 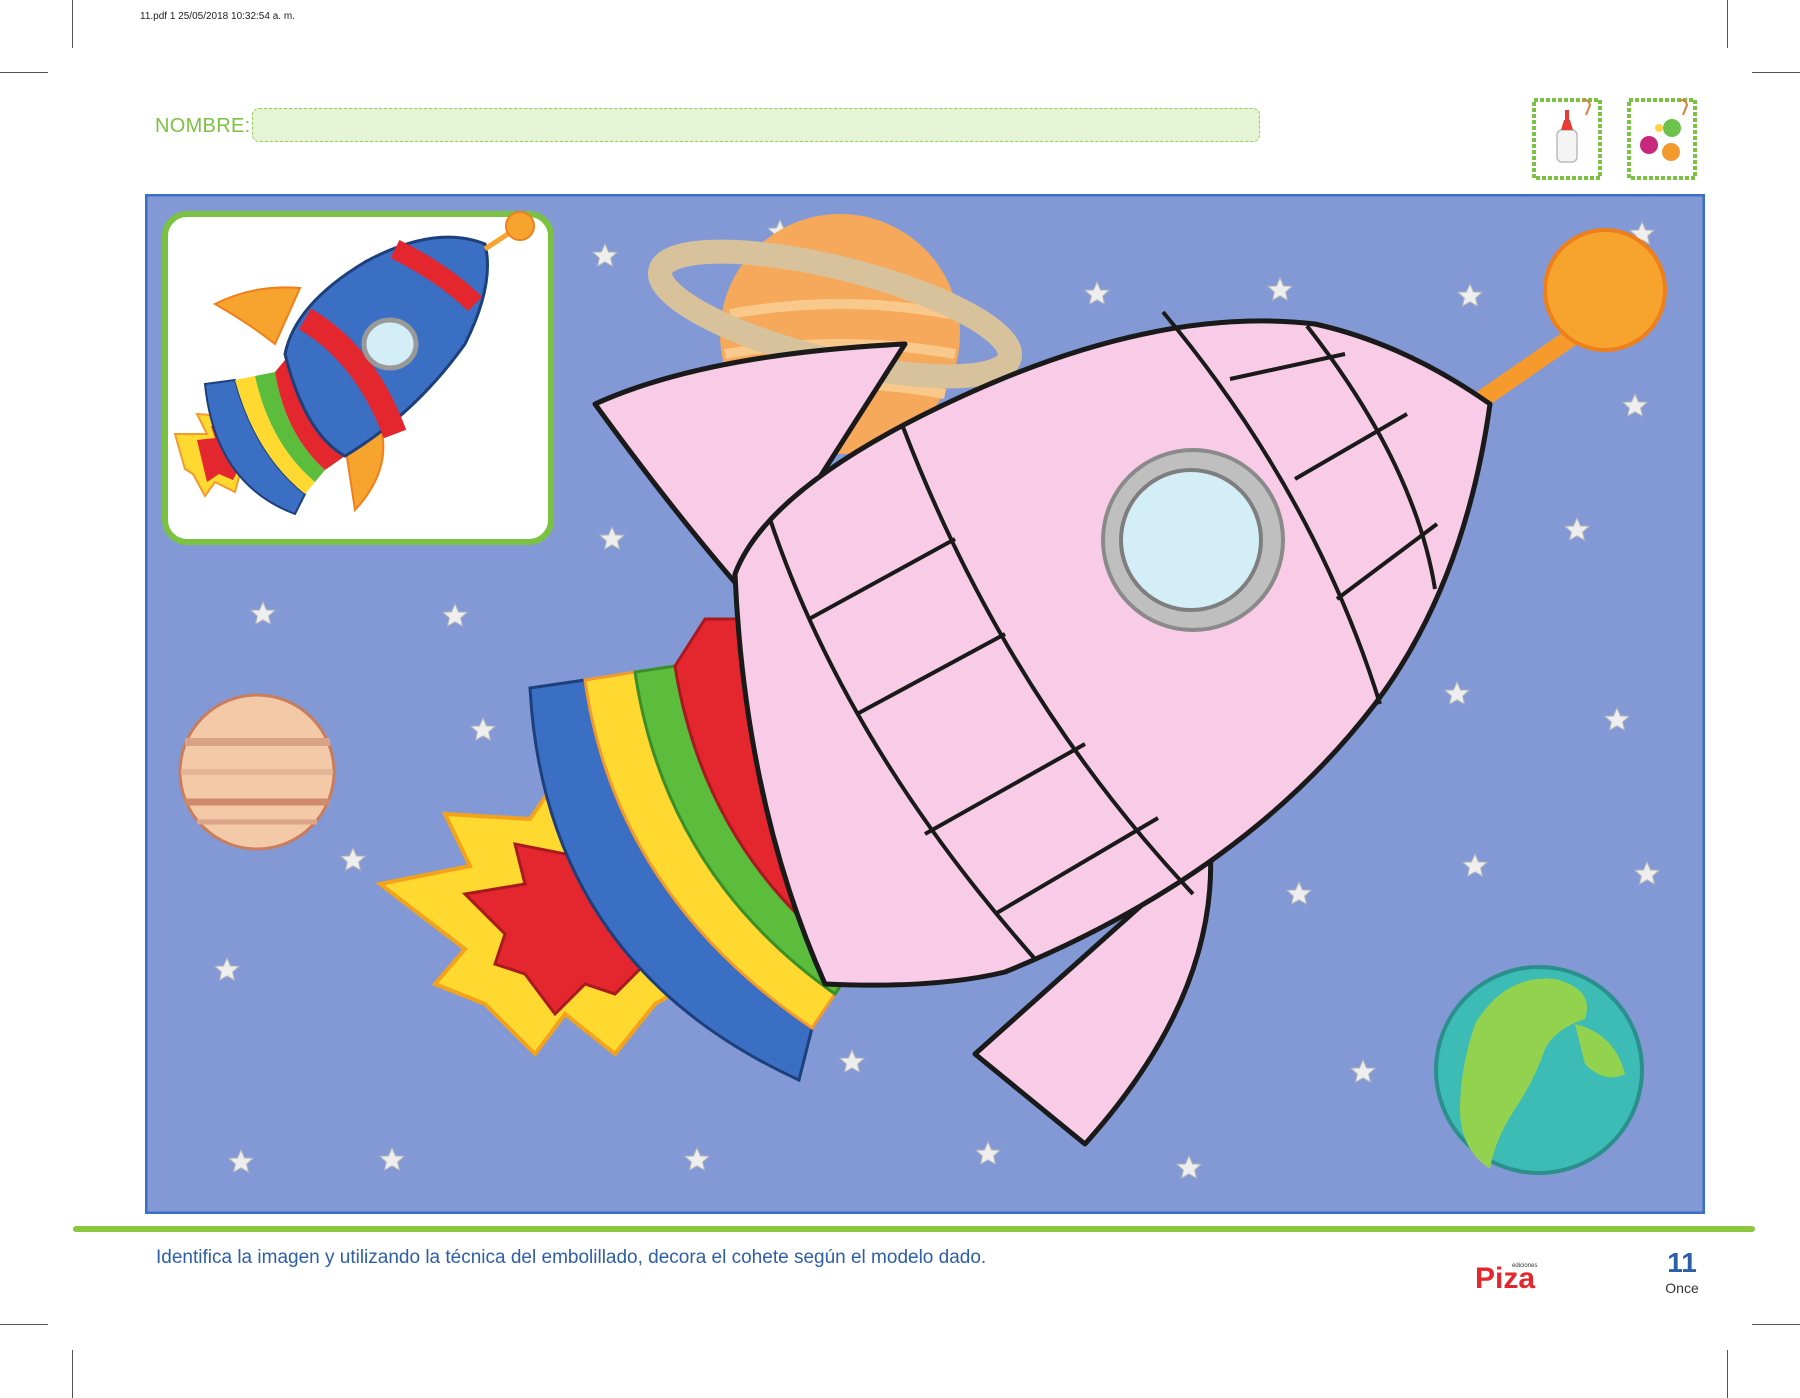 I want to click on paper-balls-icon, so click(x=1662, y=139).